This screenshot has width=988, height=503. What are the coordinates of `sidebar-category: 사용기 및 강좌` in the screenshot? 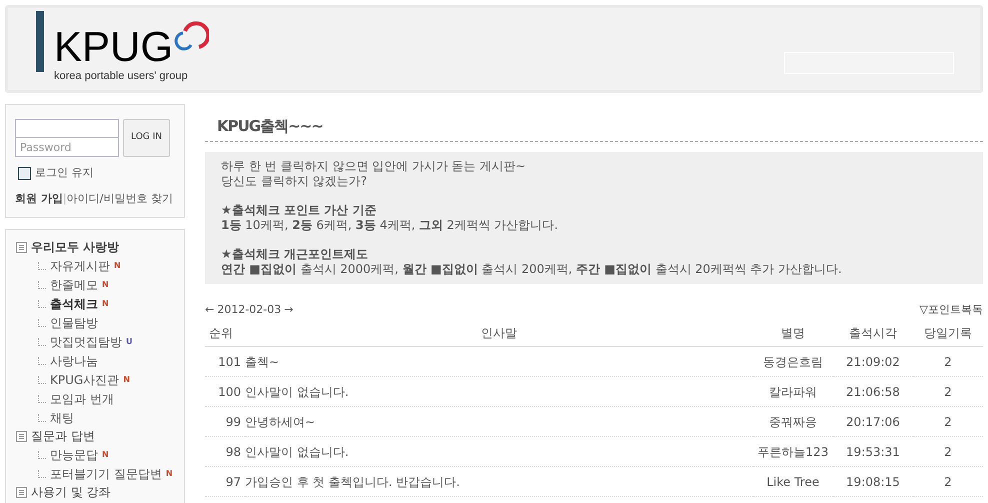 It's located at (71, 492).